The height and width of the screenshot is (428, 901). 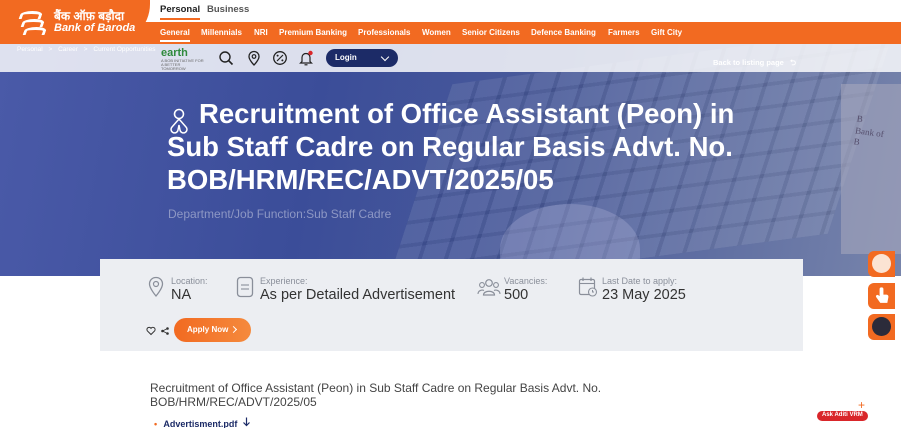 What do you see at coordinates (124, 49) in the screenshot?
I see `breadcrumb-current-opportunities: Current Opportunities` at bounding box center [124, 49].